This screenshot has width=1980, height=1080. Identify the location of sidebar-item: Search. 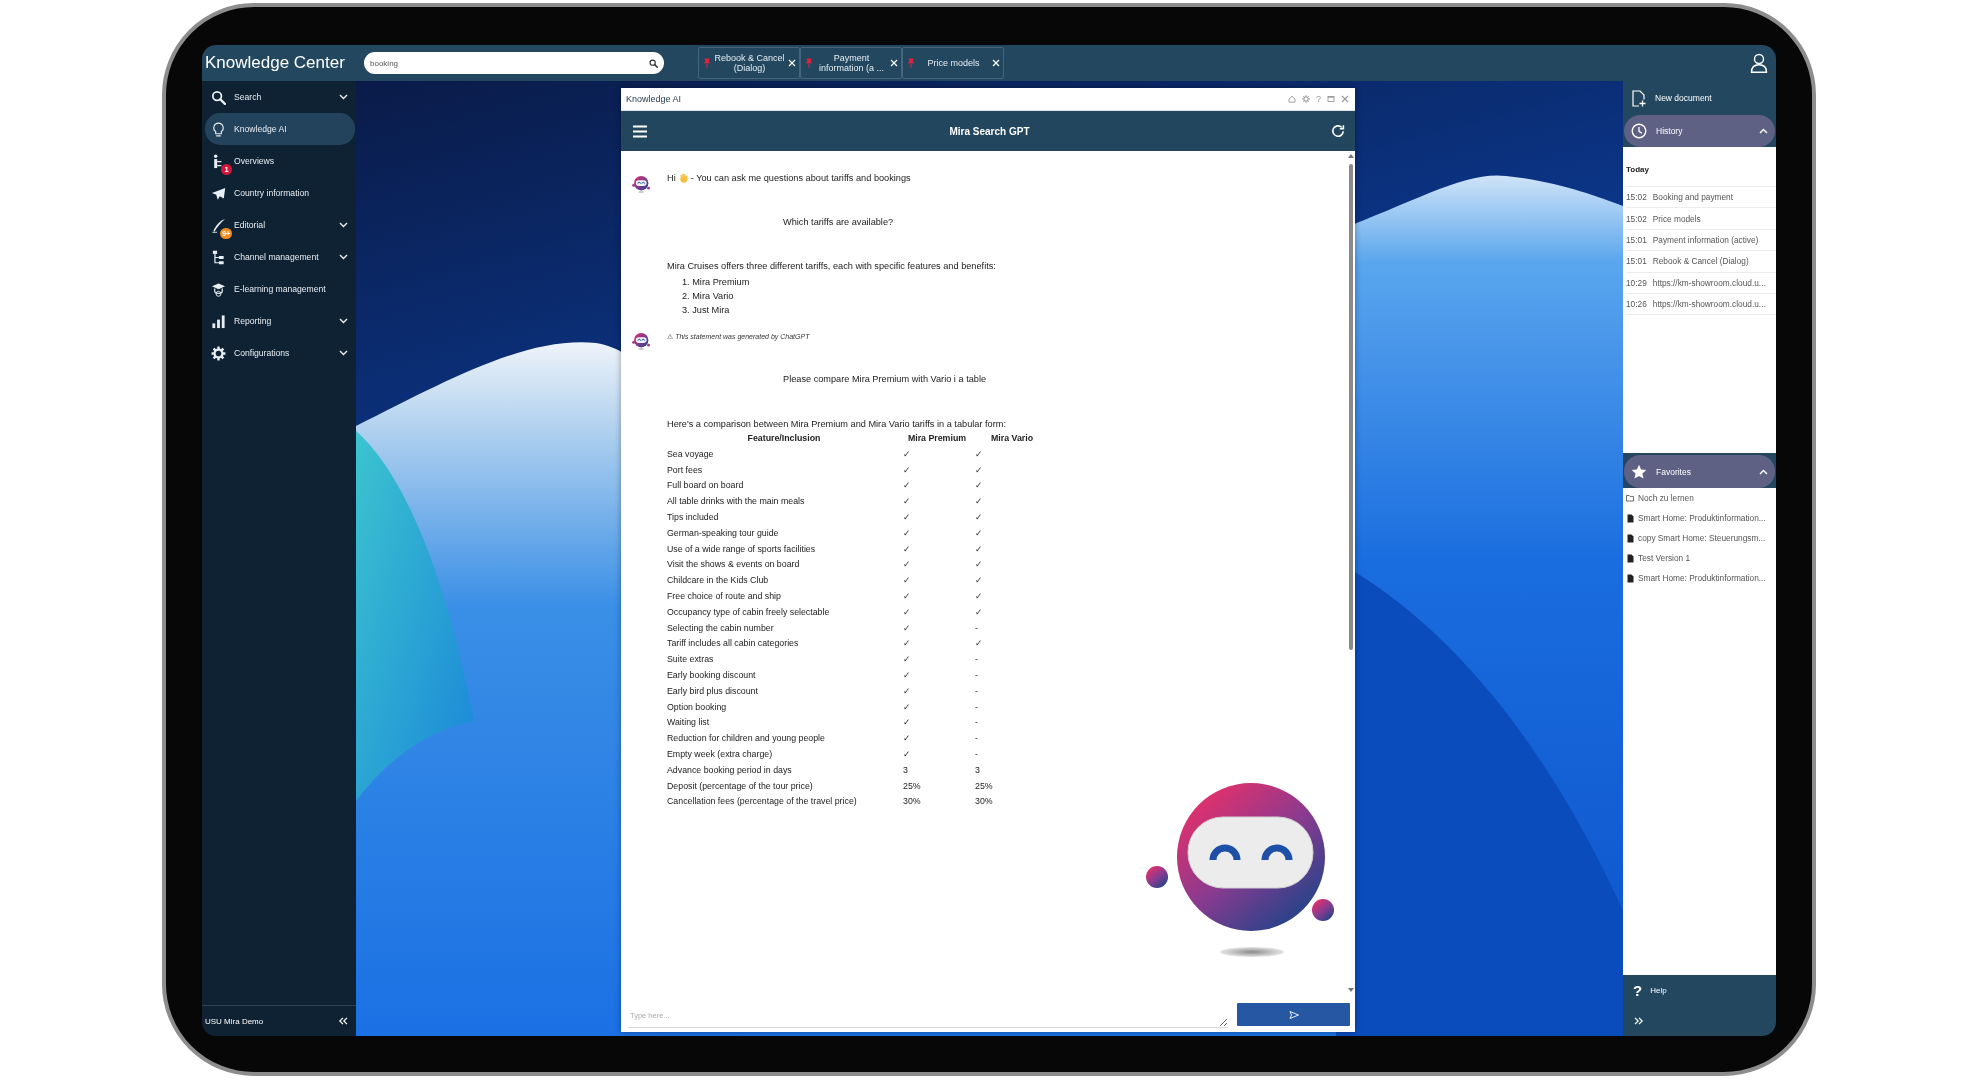
(280, 97).